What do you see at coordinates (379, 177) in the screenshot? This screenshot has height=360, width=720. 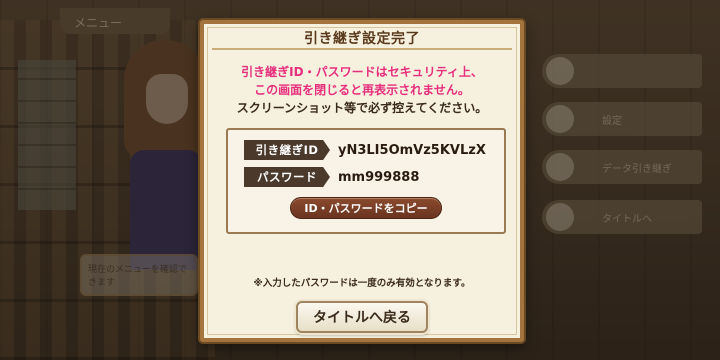 I see `password-value: mm999888` at bounding box center [379, 177].